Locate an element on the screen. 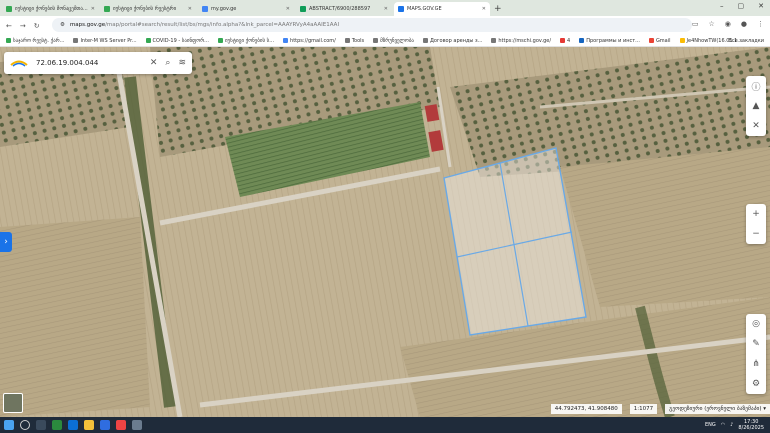 The image size is (770, 433). minimize-button: – is located at coordinates (722, 6).